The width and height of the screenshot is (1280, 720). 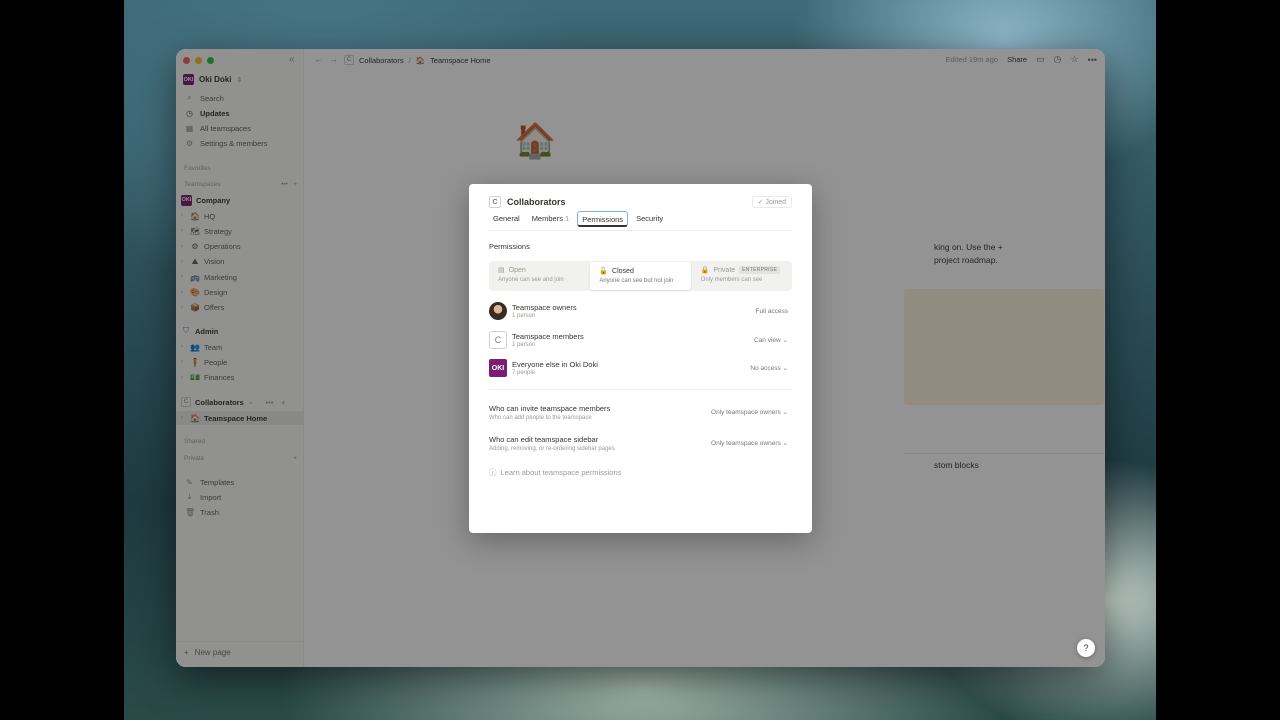 What do you see at coordinates (769, 368) in the screenshot?
I see `access-dropdown: No access ⌄` at bounding box center [769, 368].